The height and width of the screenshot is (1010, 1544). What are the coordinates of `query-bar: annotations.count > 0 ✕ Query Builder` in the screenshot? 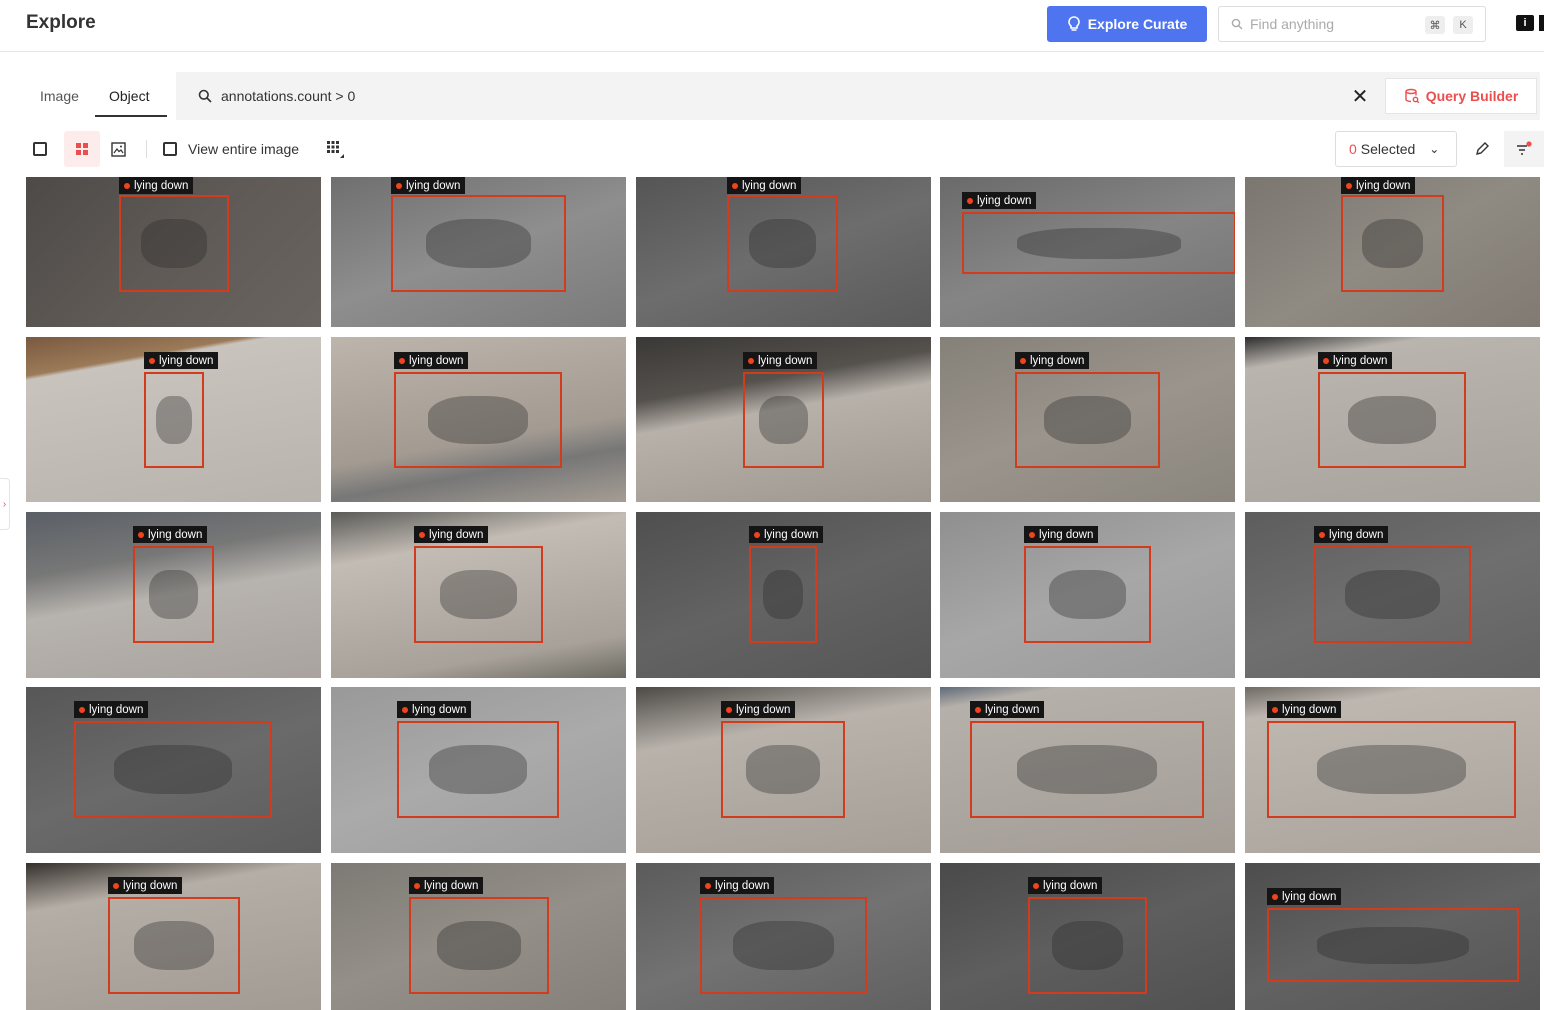 It's located at (858, 96).